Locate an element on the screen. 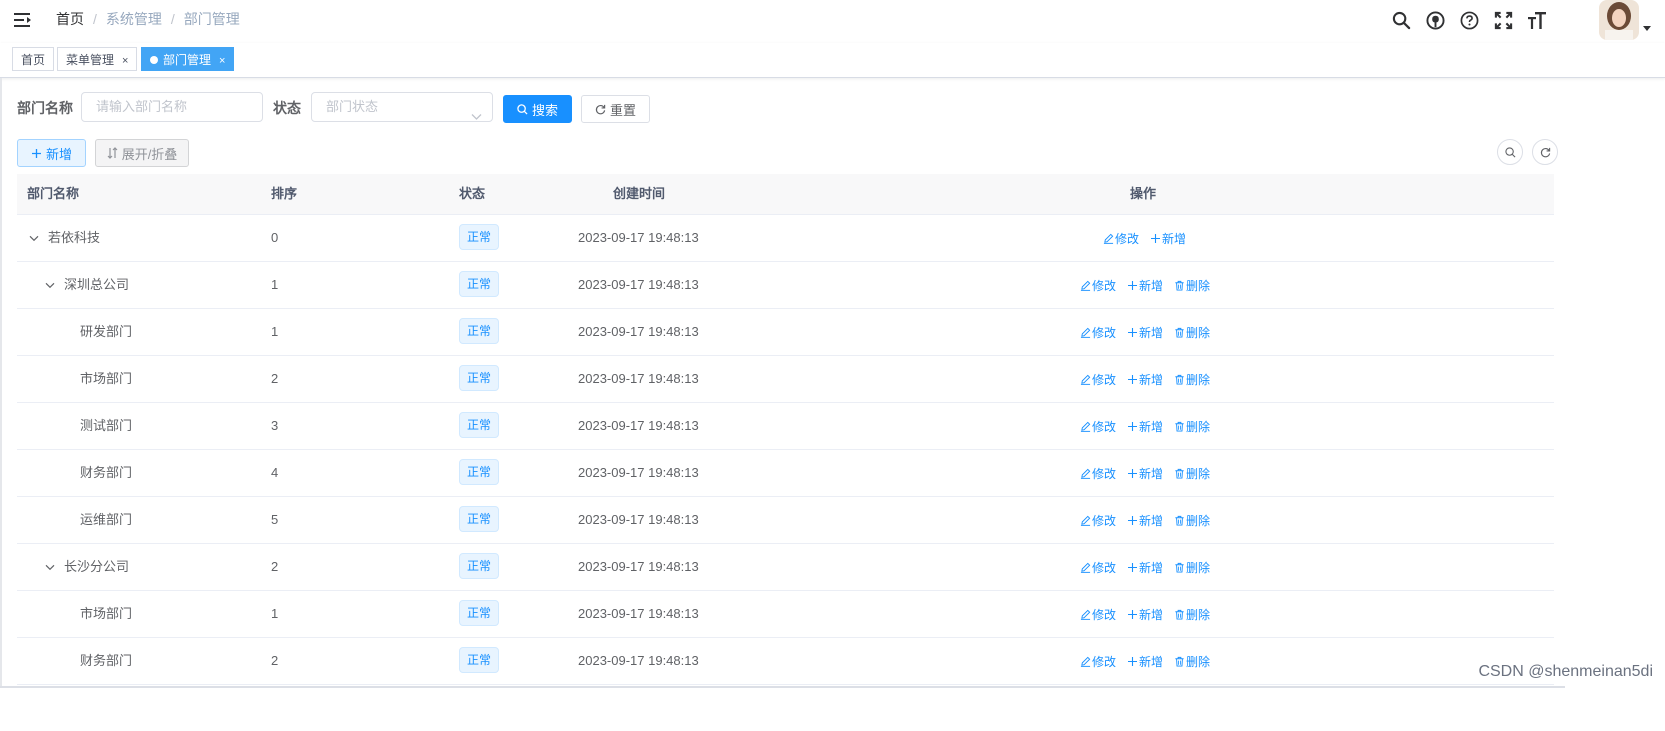 The height and width of the screenshot is (731, 1665). avatar is located at coordinates (1619, 20).